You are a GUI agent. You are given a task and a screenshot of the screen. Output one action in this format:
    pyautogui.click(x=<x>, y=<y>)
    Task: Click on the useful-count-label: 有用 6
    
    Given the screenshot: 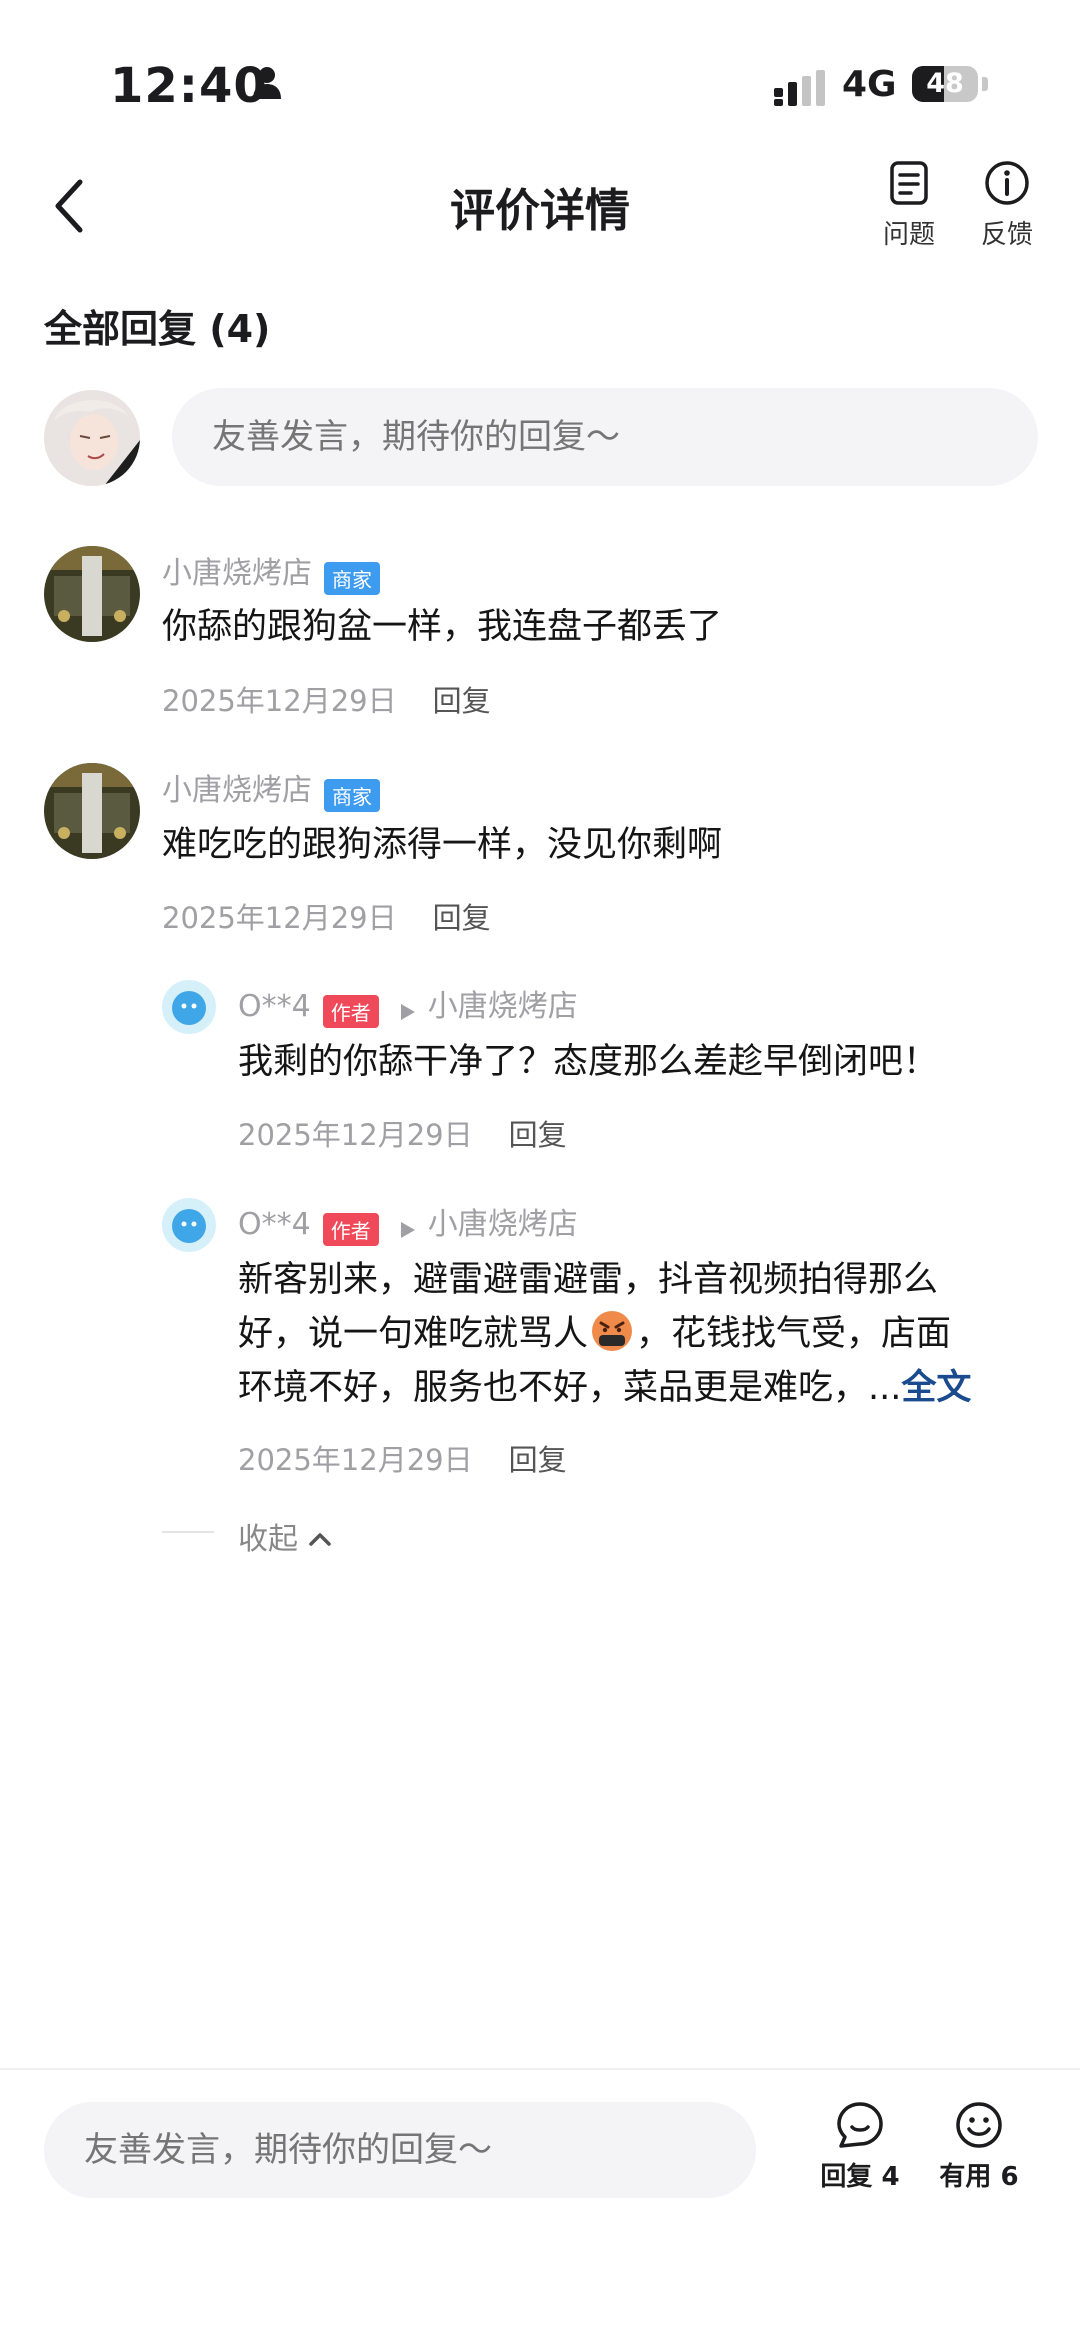 What is the action you would take?
    pyautogui.click(x=979, y=2177)
    